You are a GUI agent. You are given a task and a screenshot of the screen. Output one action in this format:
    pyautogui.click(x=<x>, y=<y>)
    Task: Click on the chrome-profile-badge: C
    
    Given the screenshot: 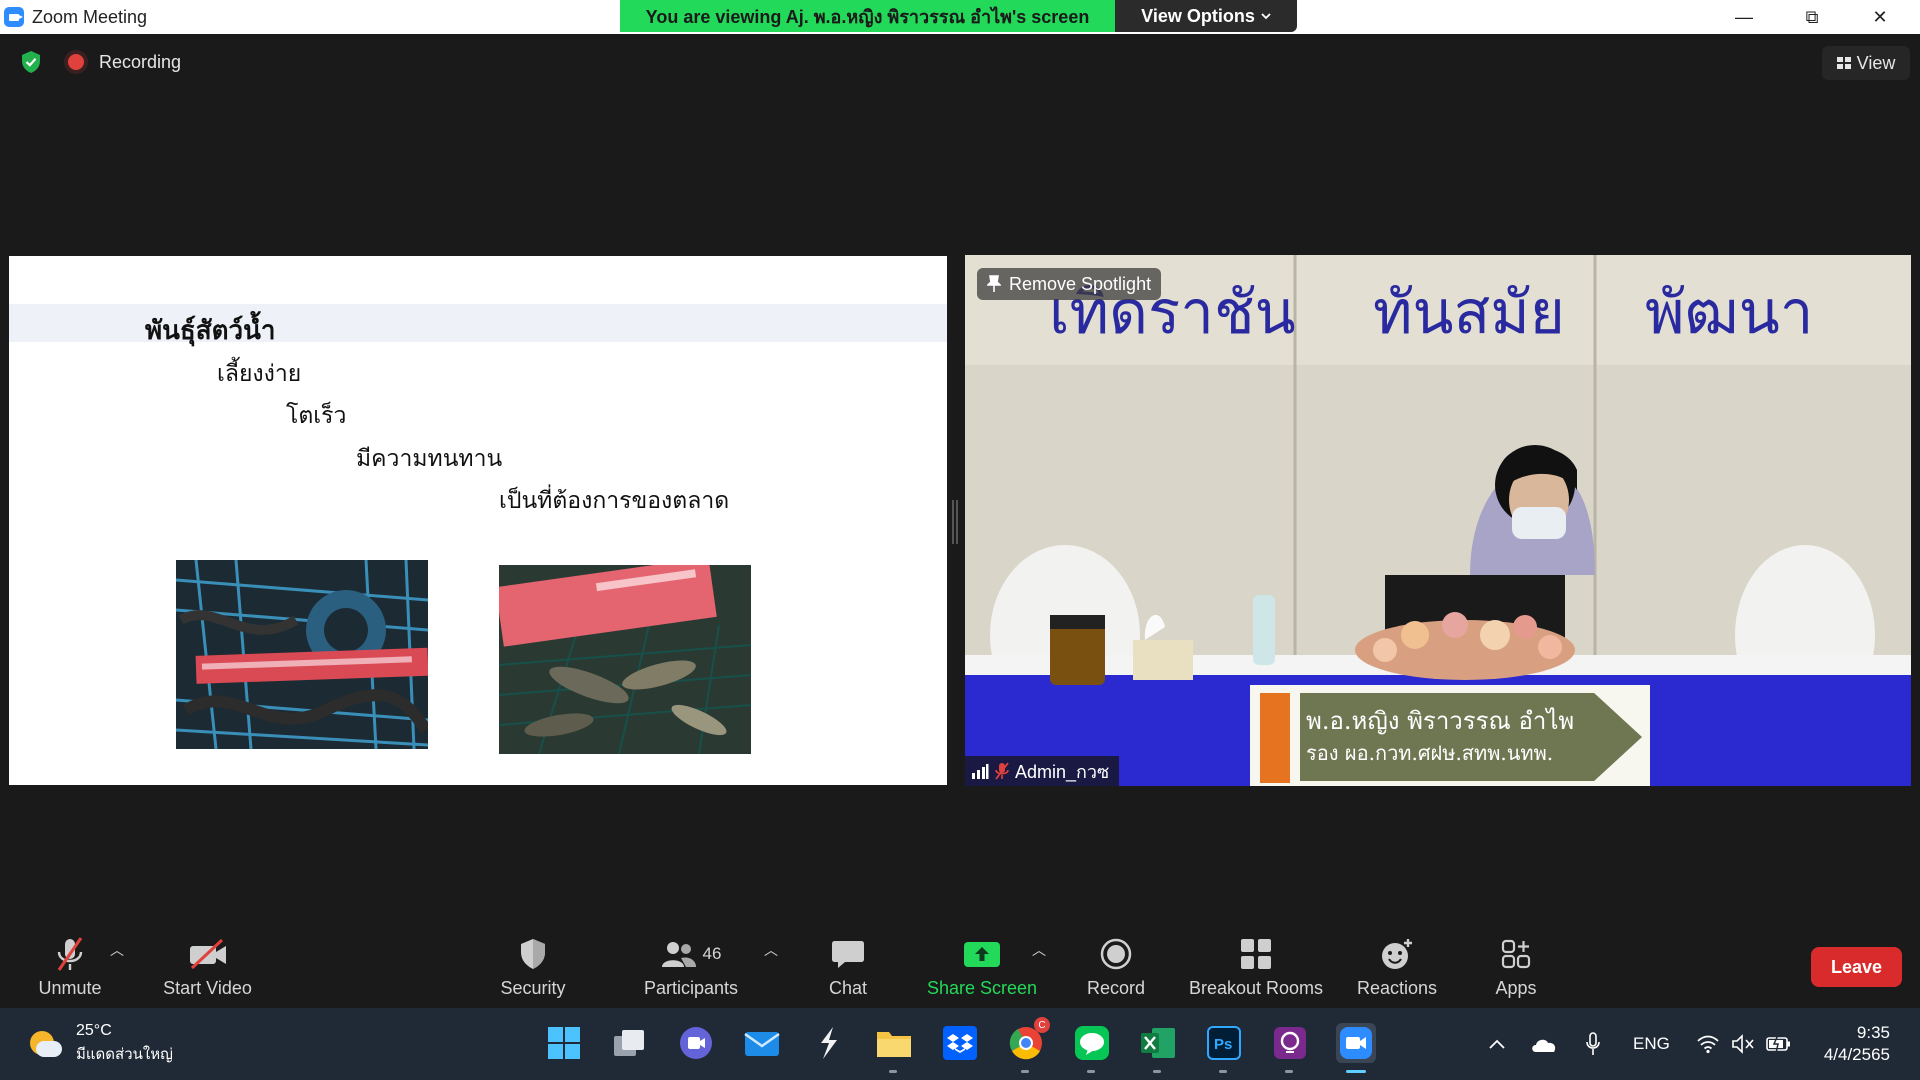 What is the action you would take?
    pyautogui.click(x=1042, y=1025)
    